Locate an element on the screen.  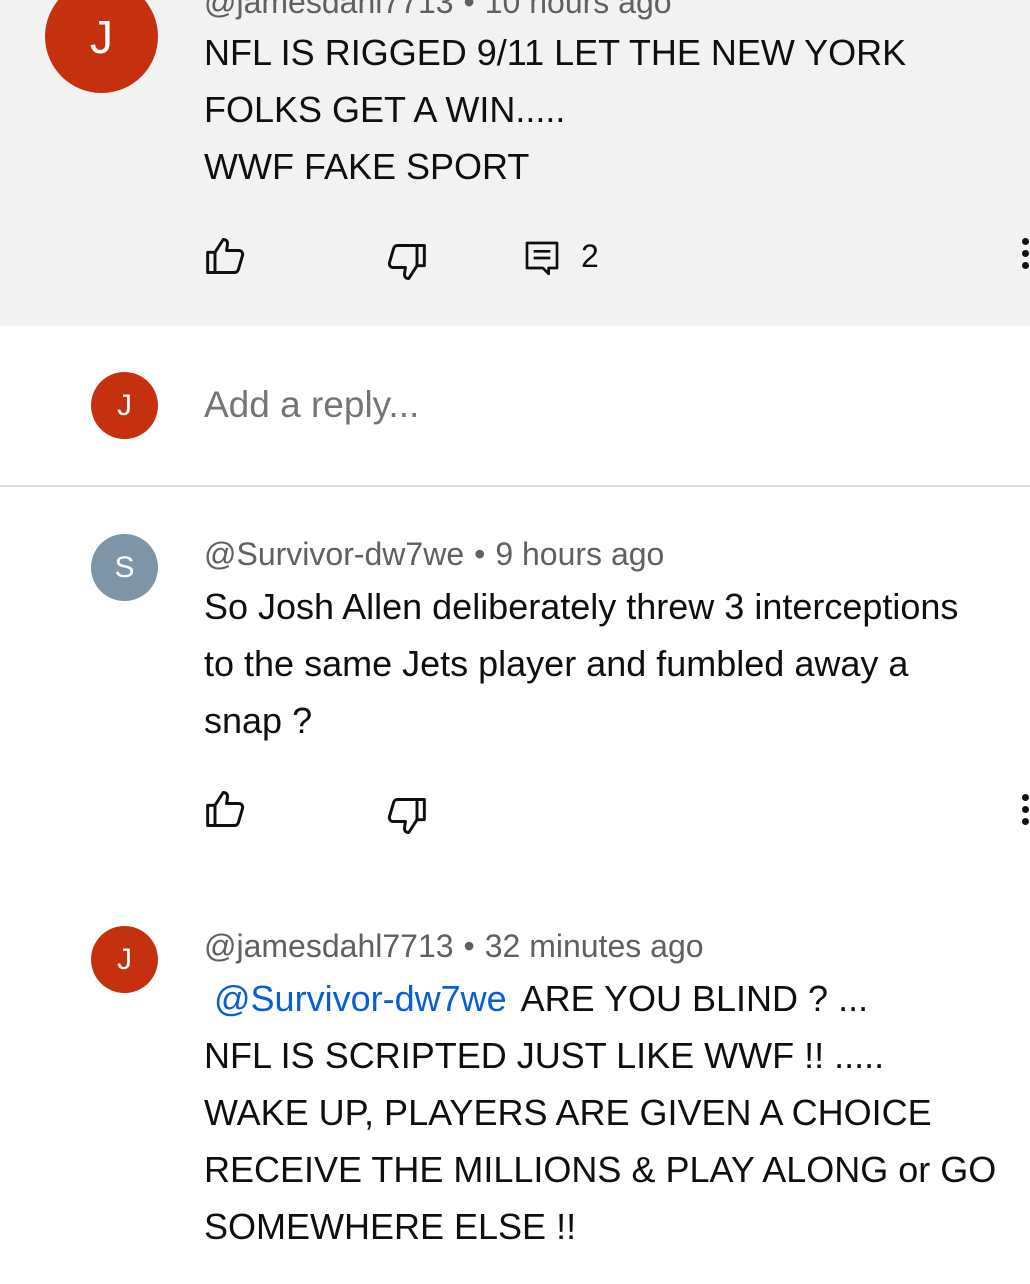
comment-line: NFL IS RIGGED 9/11 LET THE NEW YORK is located at coordinates (555, 52).